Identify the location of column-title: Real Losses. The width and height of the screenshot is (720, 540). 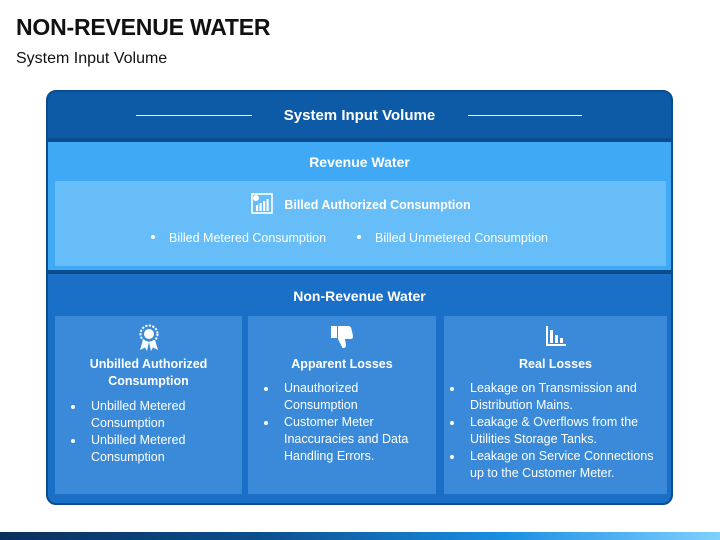
(555, 364).